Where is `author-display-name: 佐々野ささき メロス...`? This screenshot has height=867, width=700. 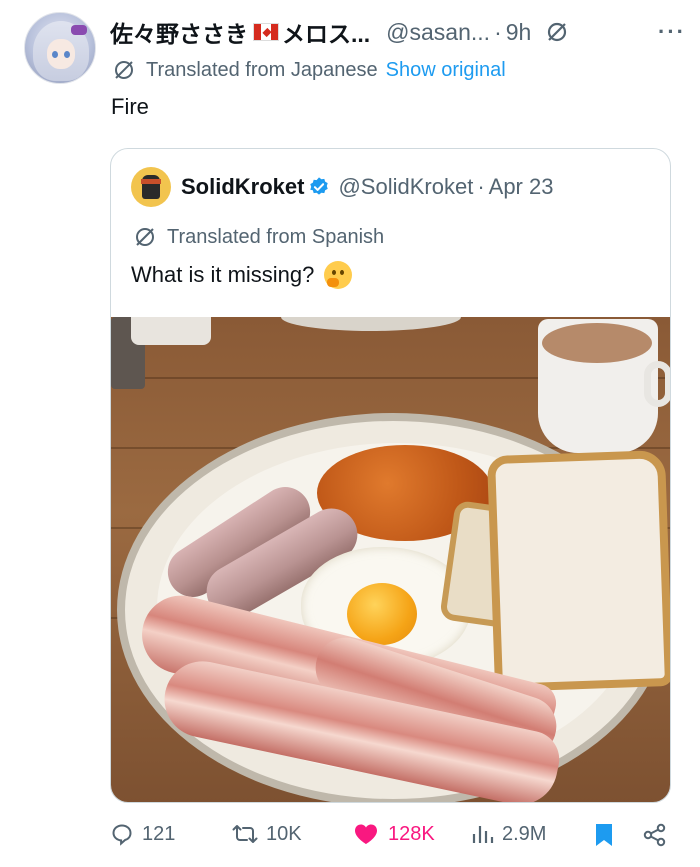 author-display-name: 佐々野ささき メロス... is located at coordinates (240, 32).